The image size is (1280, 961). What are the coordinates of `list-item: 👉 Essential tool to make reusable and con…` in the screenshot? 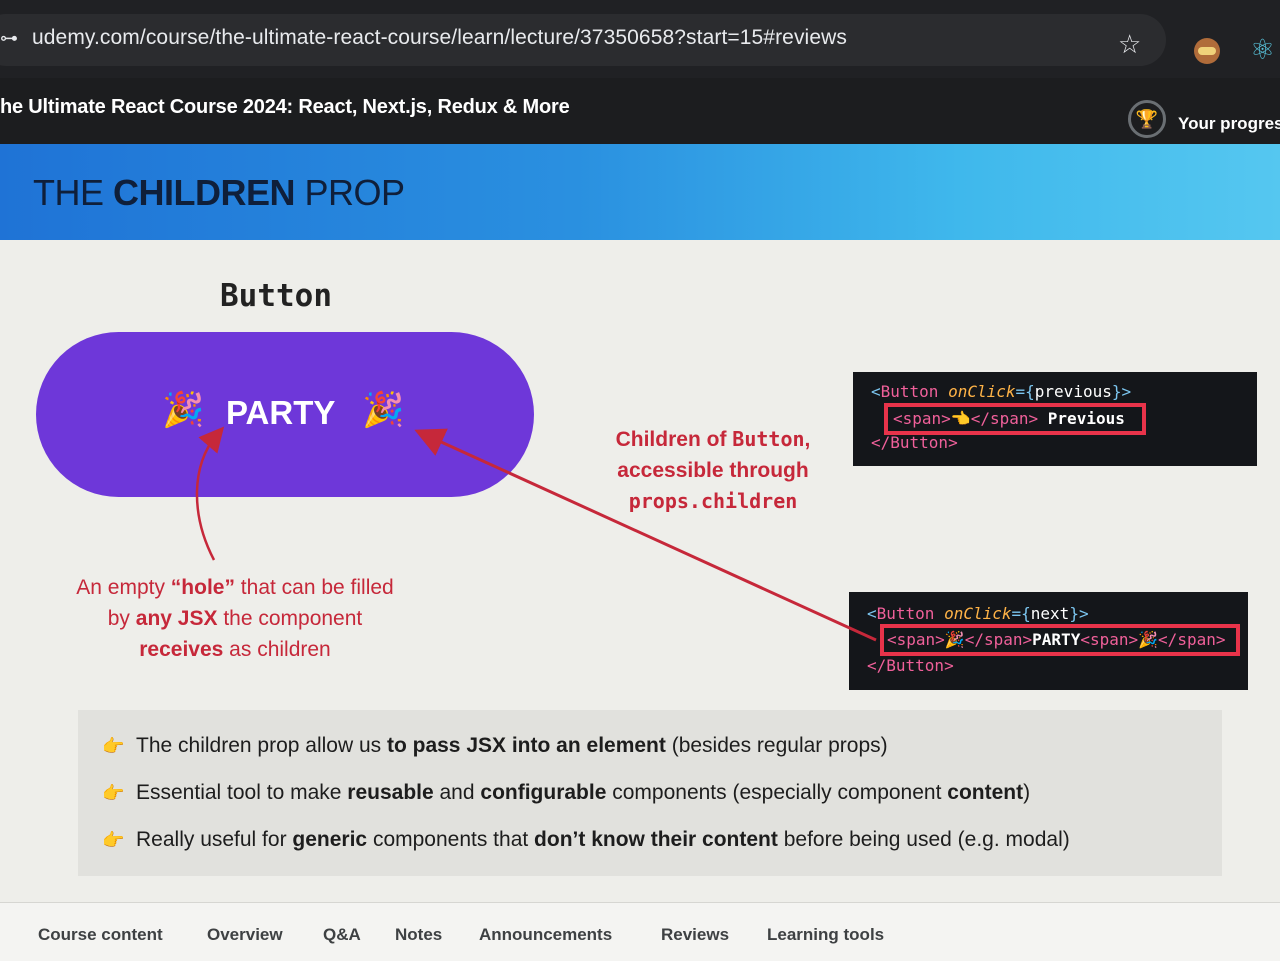 It's located at (566, 792).